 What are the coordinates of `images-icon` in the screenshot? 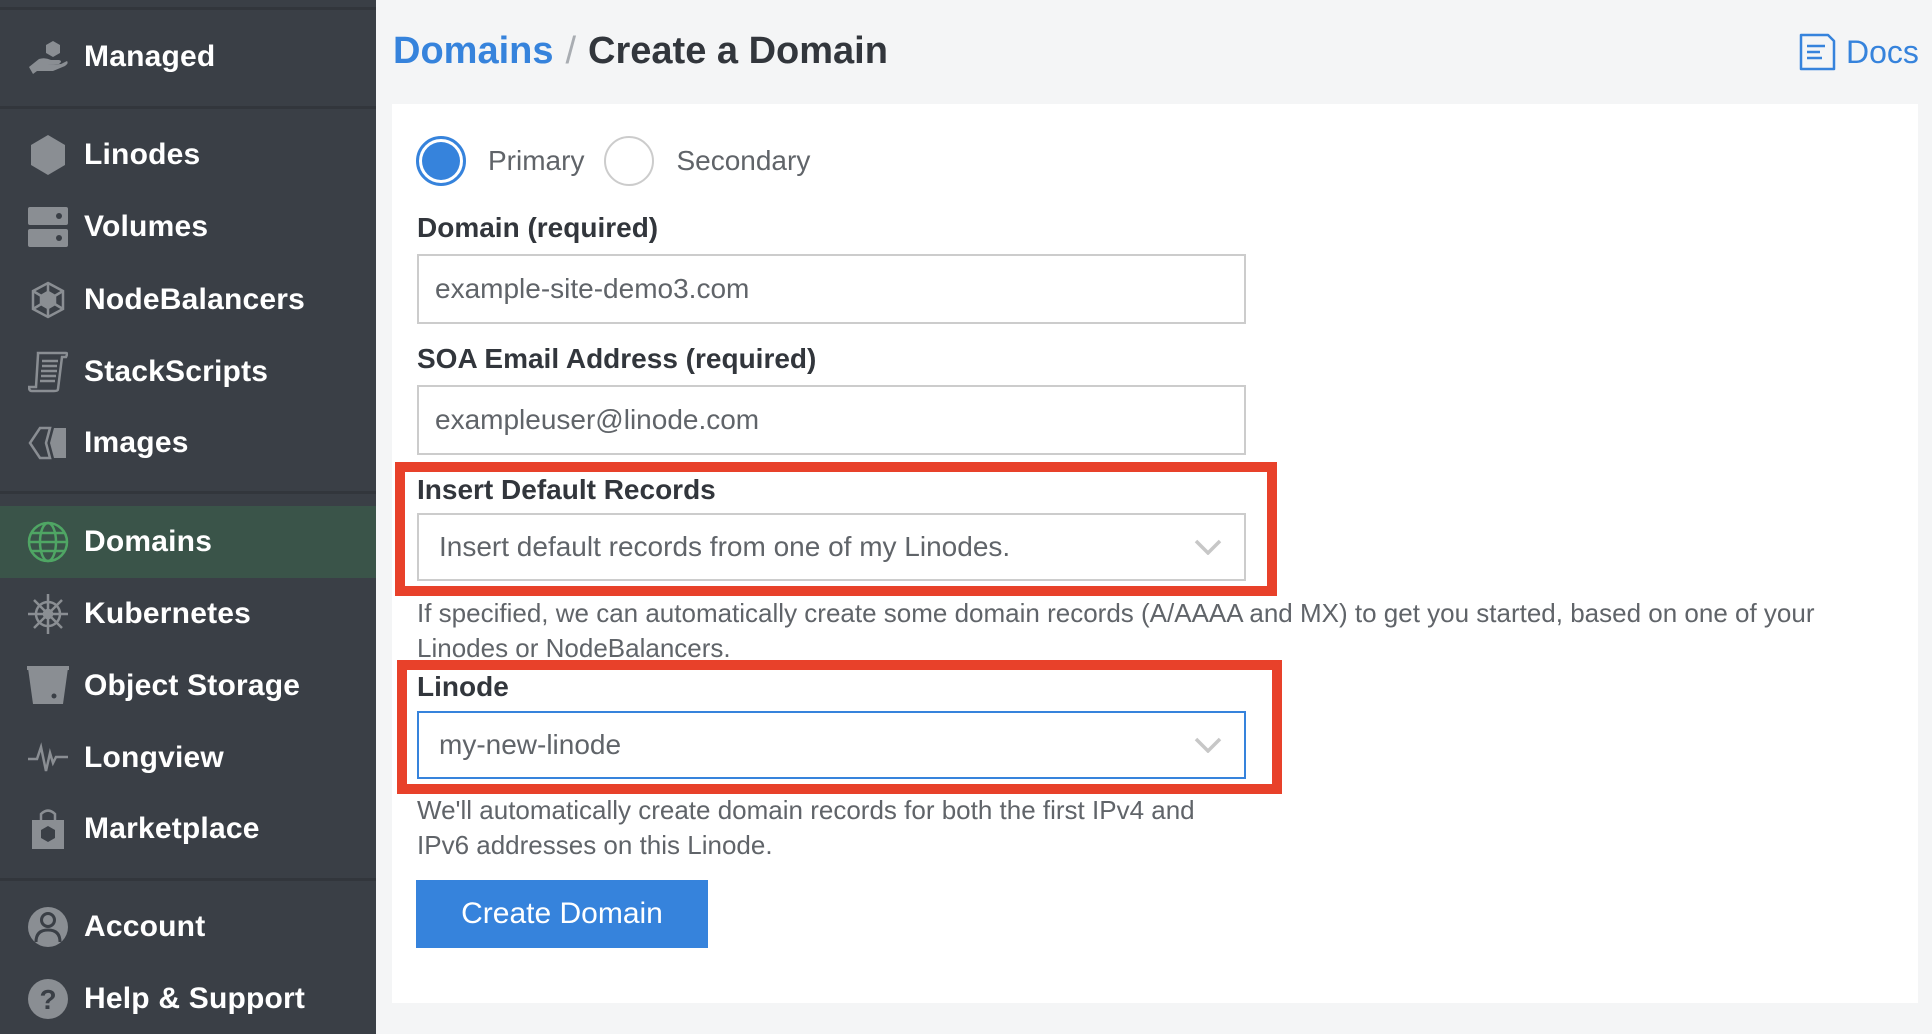 It's located at (48, 443).